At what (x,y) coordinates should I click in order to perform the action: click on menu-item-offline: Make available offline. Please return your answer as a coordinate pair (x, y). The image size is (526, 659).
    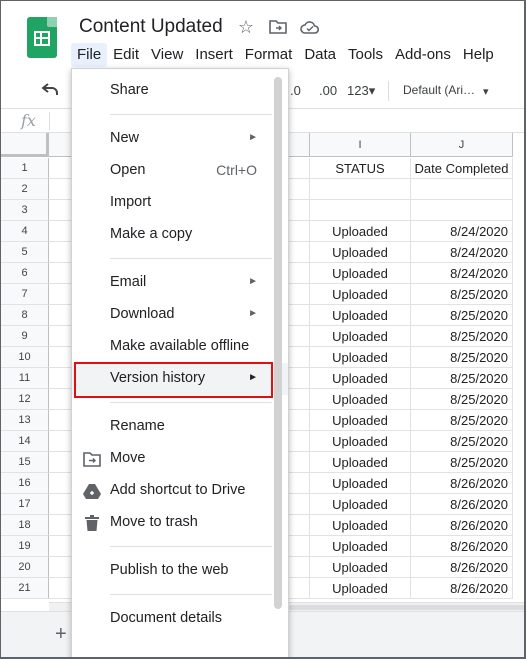
    Looking at the image, I should click on (180, 347).